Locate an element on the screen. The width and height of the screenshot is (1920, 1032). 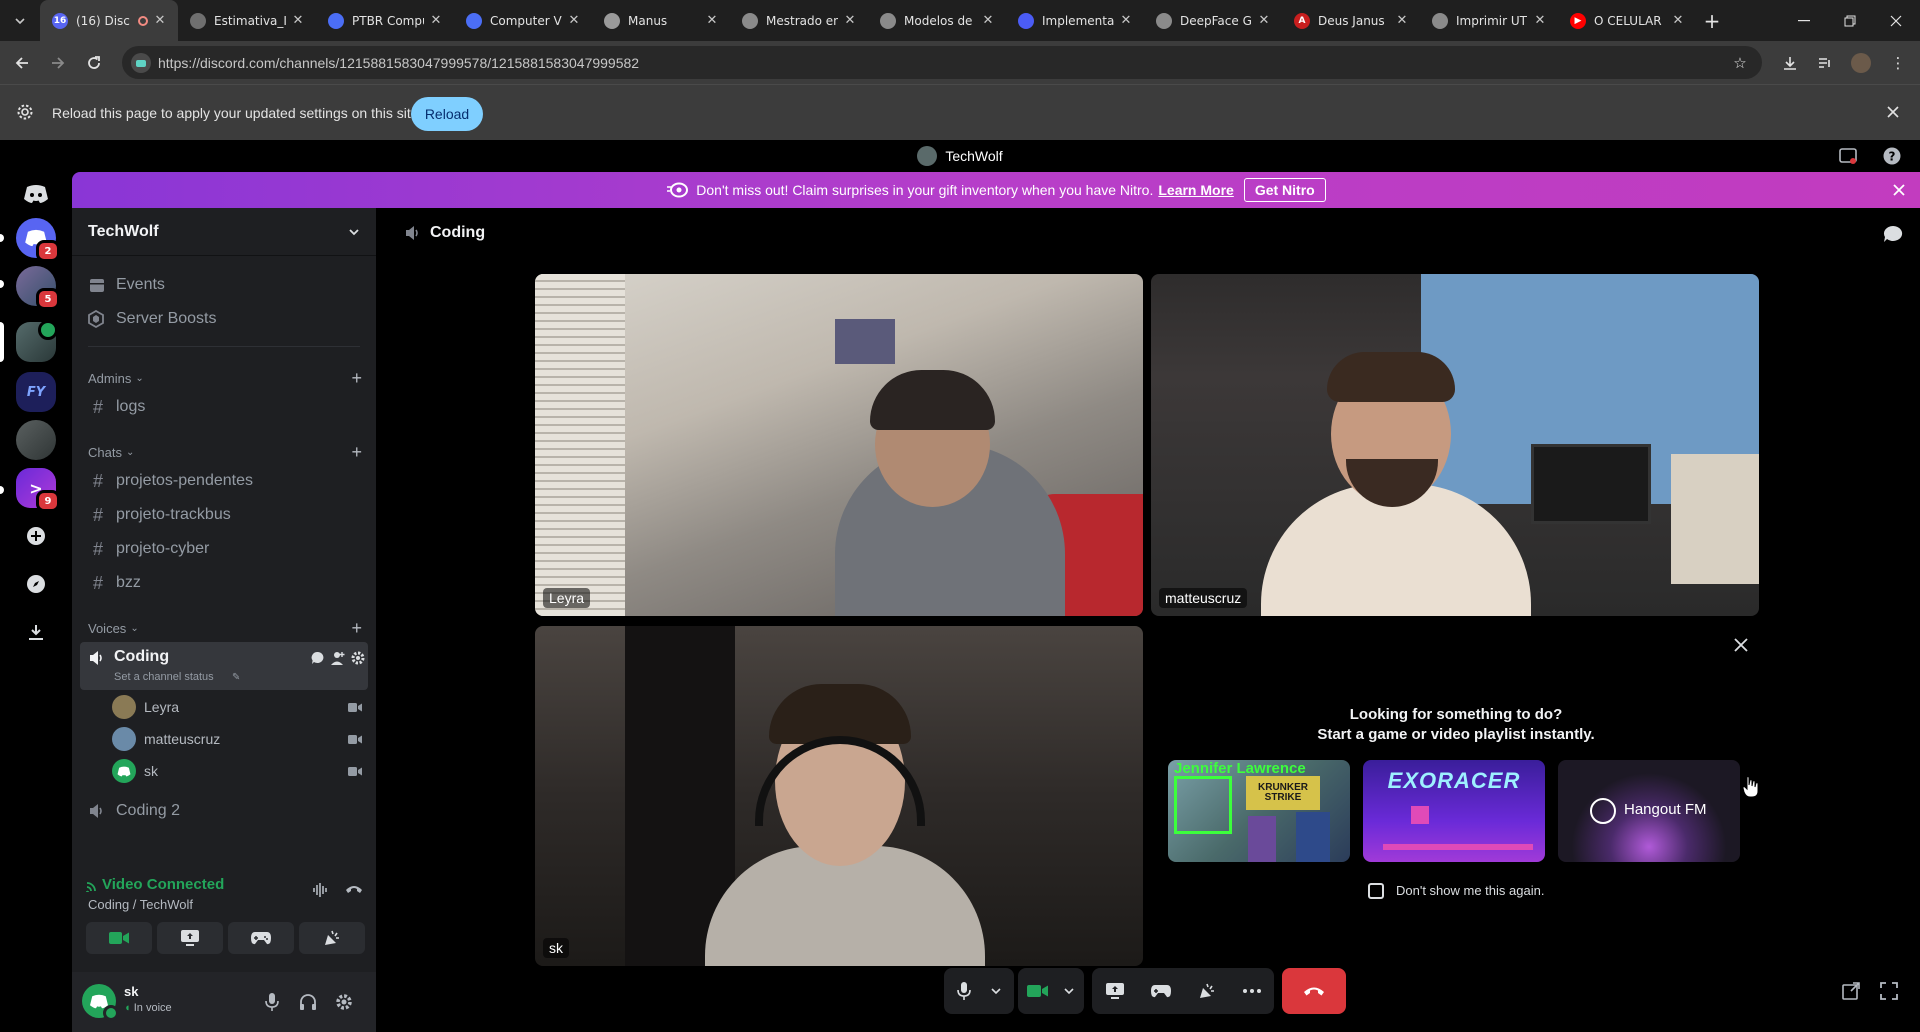
microphone-button is located at coordinates (964, 991).